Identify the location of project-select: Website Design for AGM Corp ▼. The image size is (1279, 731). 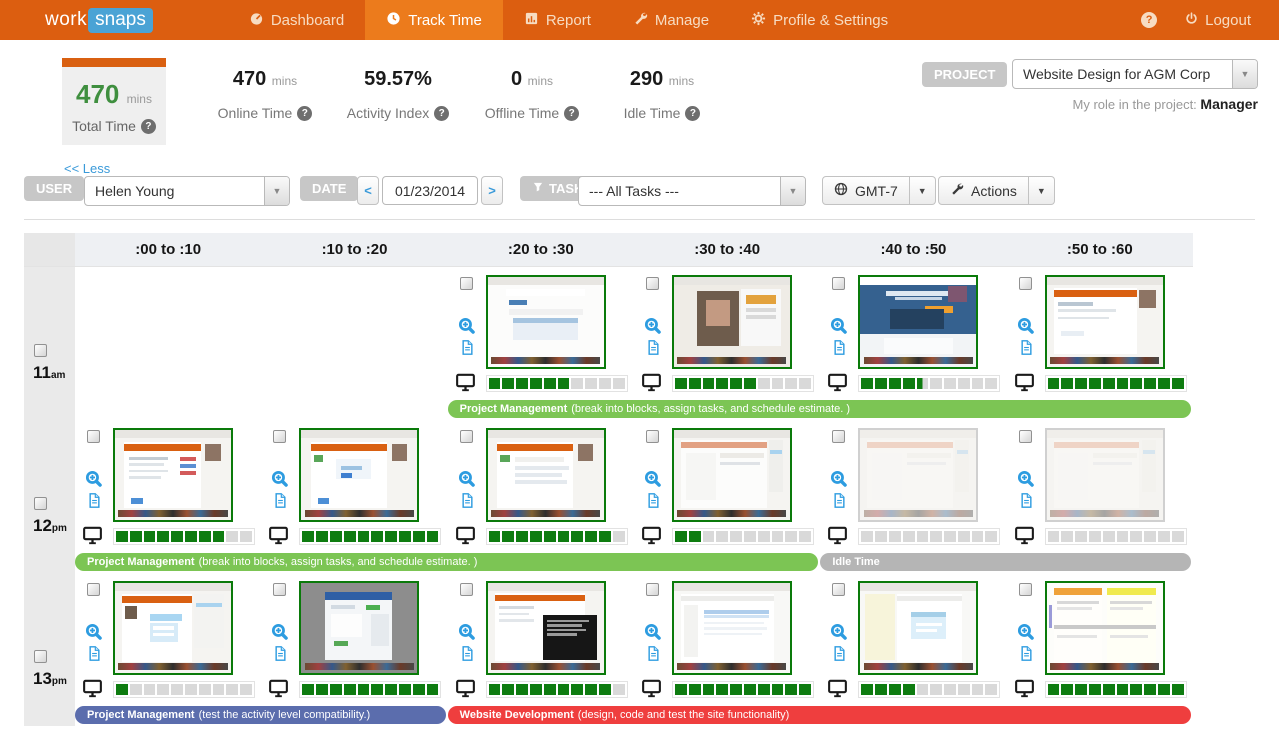
(1135, 74).